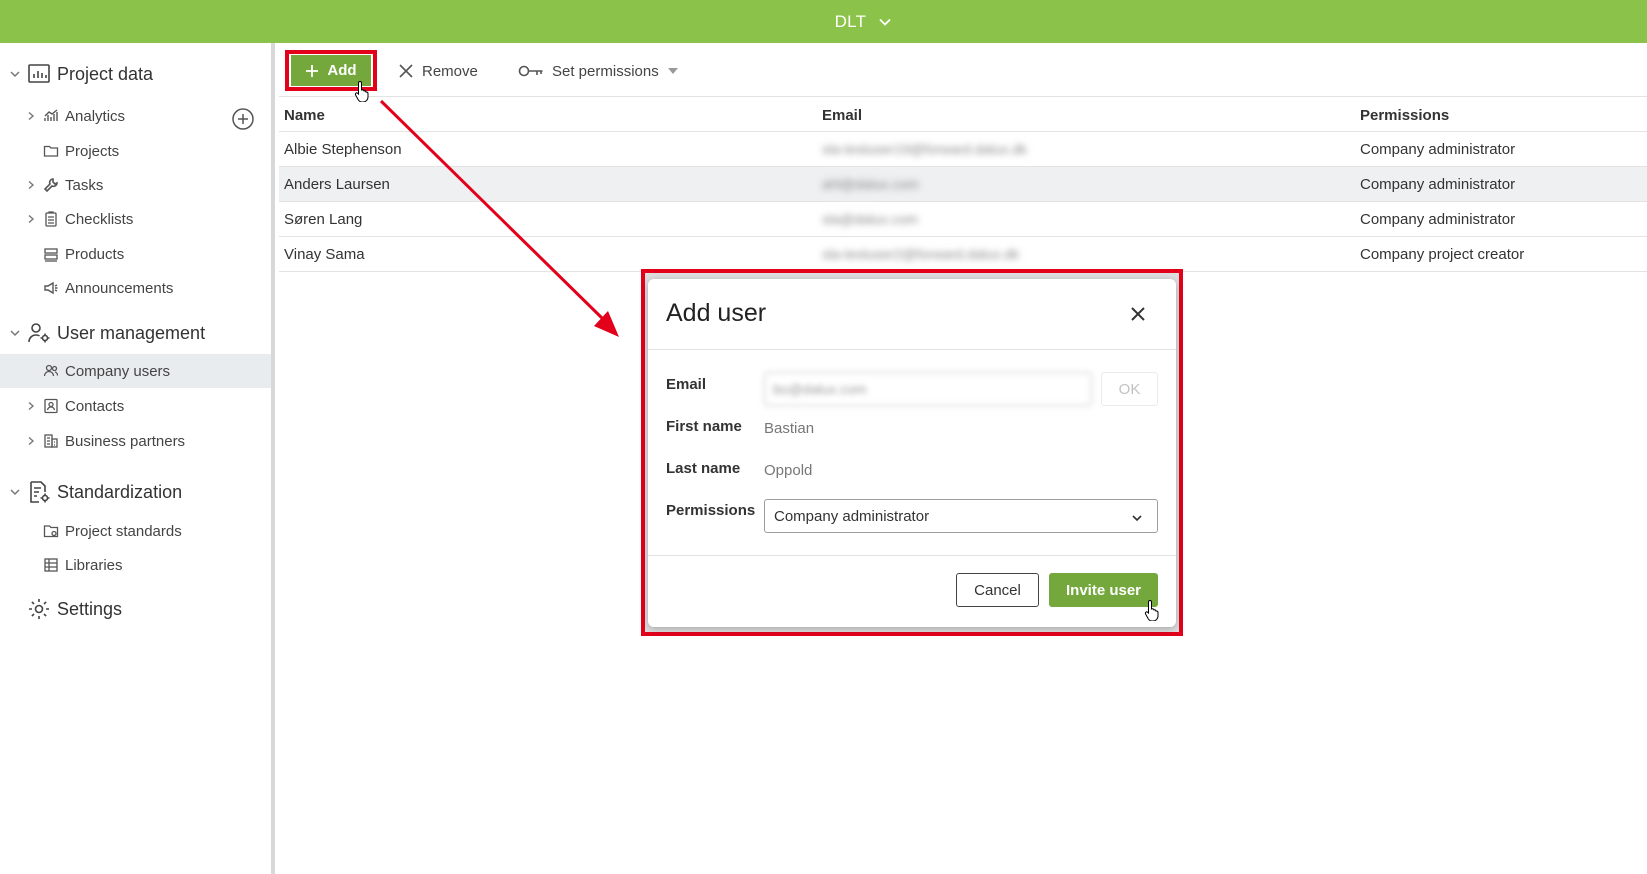  I want to click on remove-button: Remove, so click(438, 71).